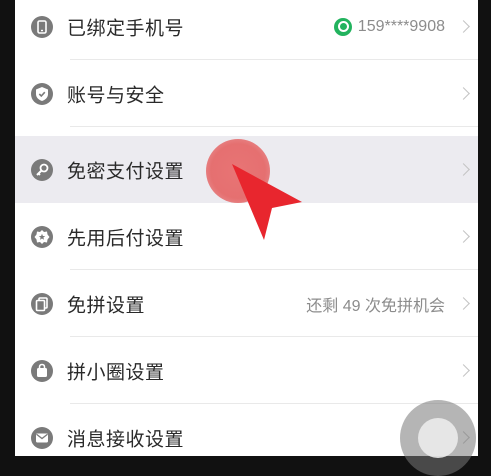  I want to click on settings-row-account-security: 账号与安全, so click(246, 93).